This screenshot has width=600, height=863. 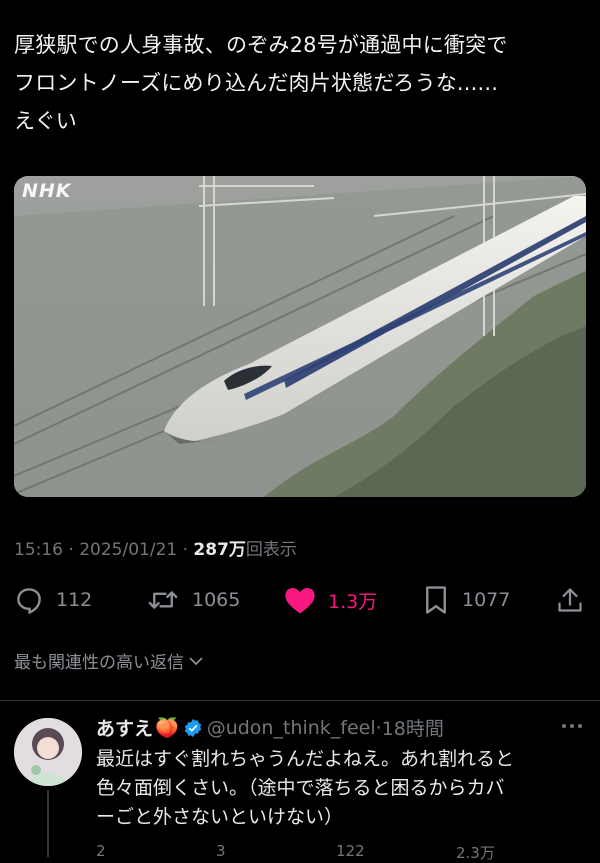 What do you see at coordinates (219, 550) in the screenshot?
I see `views-count: 287万` at bounding box center [219, 550].